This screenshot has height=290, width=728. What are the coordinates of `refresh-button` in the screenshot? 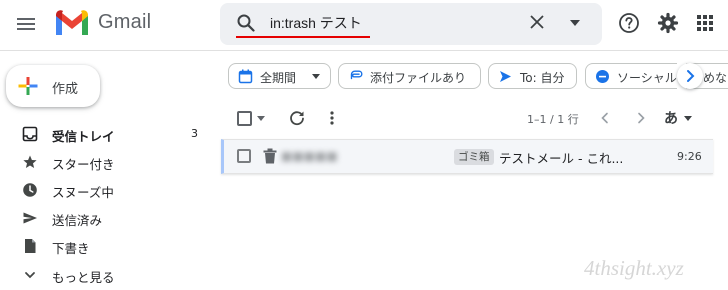 It's located at (297, 118).